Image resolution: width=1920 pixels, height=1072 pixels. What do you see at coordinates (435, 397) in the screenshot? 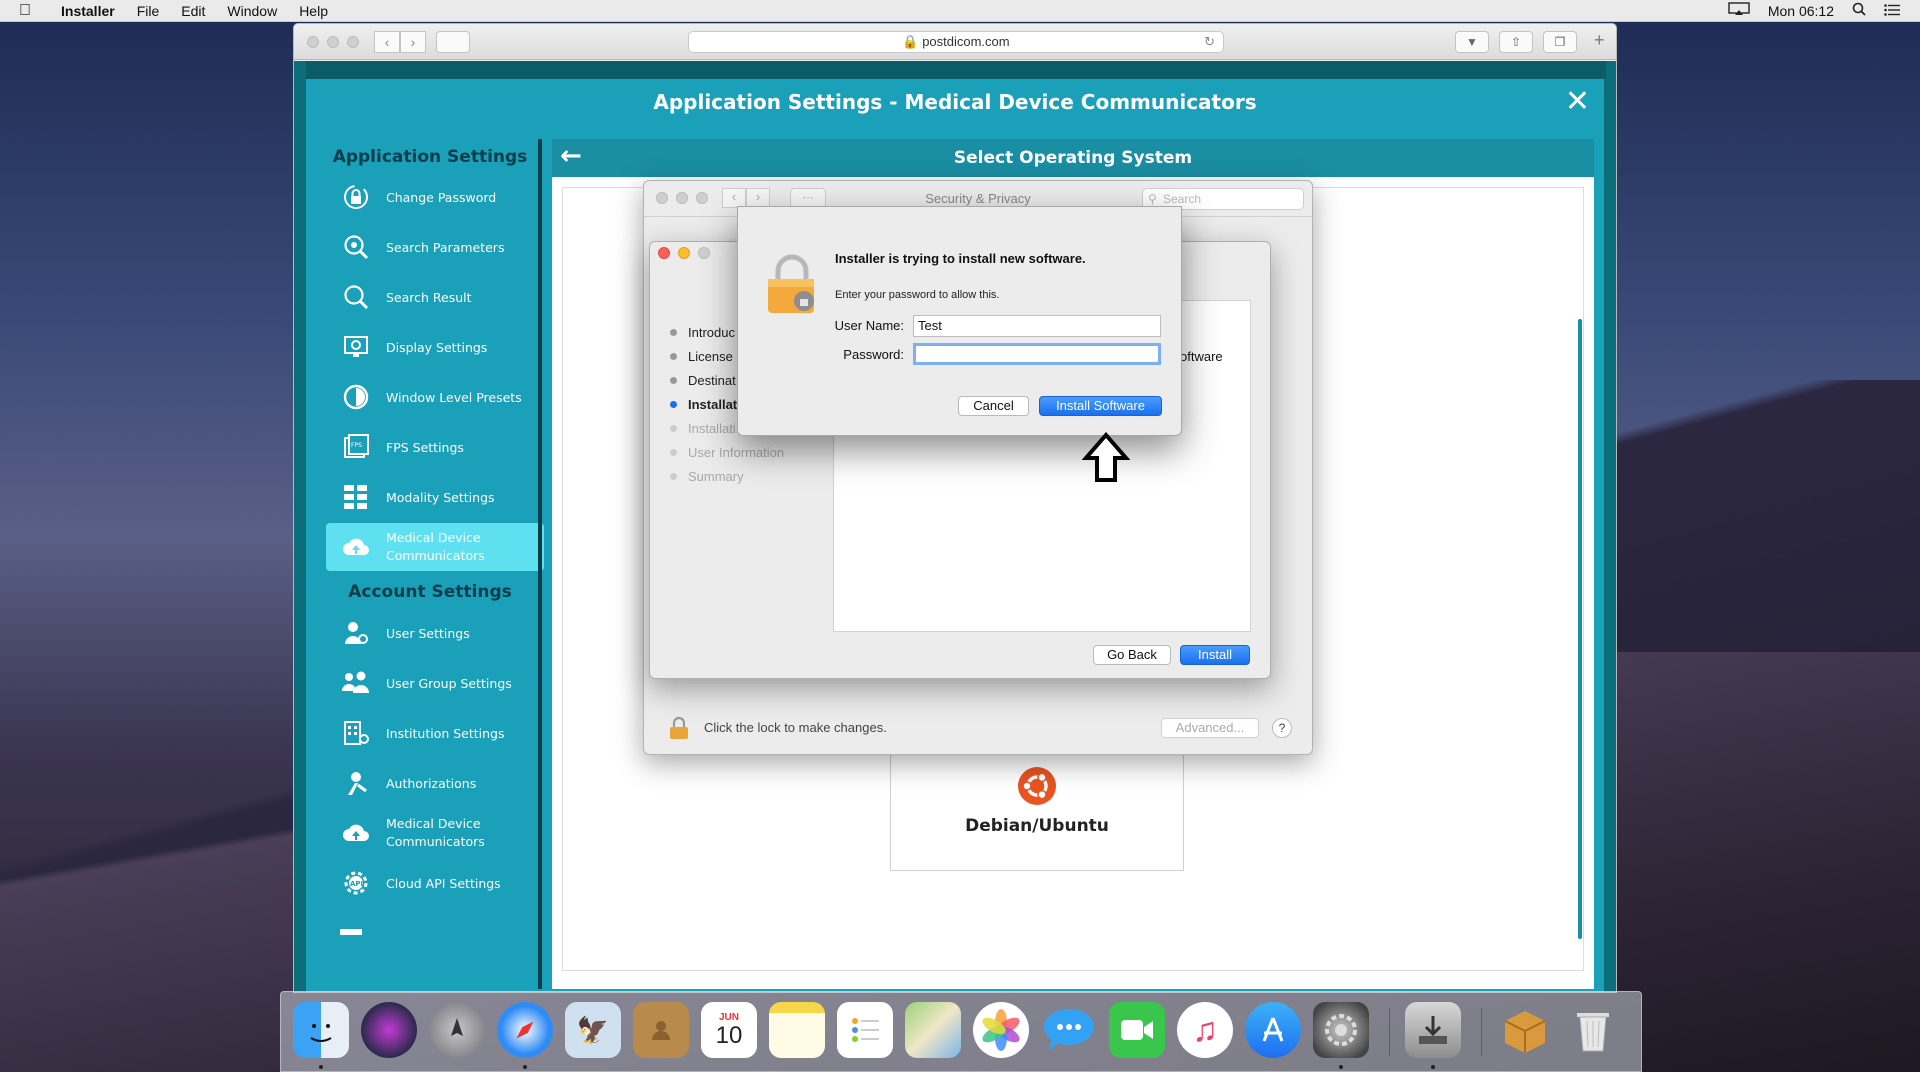
I see `sidebar-item-window-level-presets: Window Level Presets` at bounding box center [435, 397].